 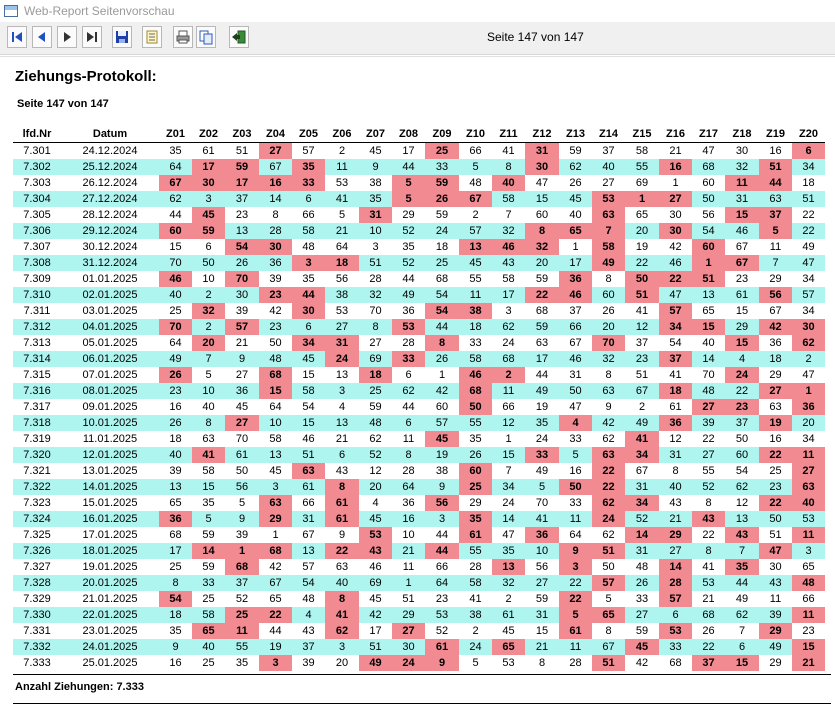 I want to click on cell-number: 46, so click(x=308, y=439).